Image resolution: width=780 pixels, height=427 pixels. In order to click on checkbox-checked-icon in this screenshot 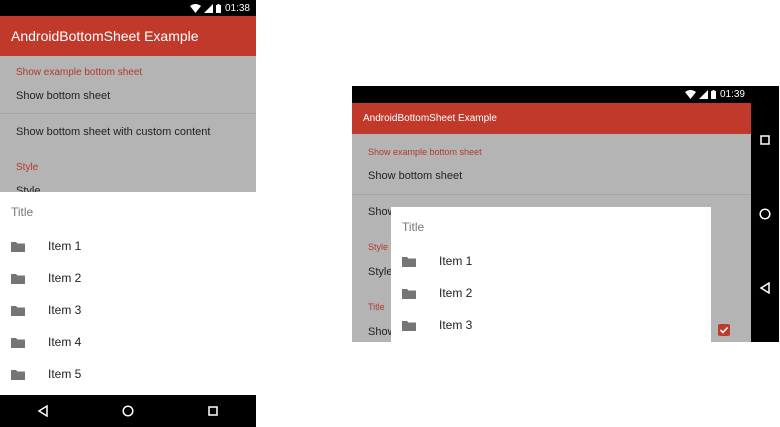, I will do `click(724, 330)`.